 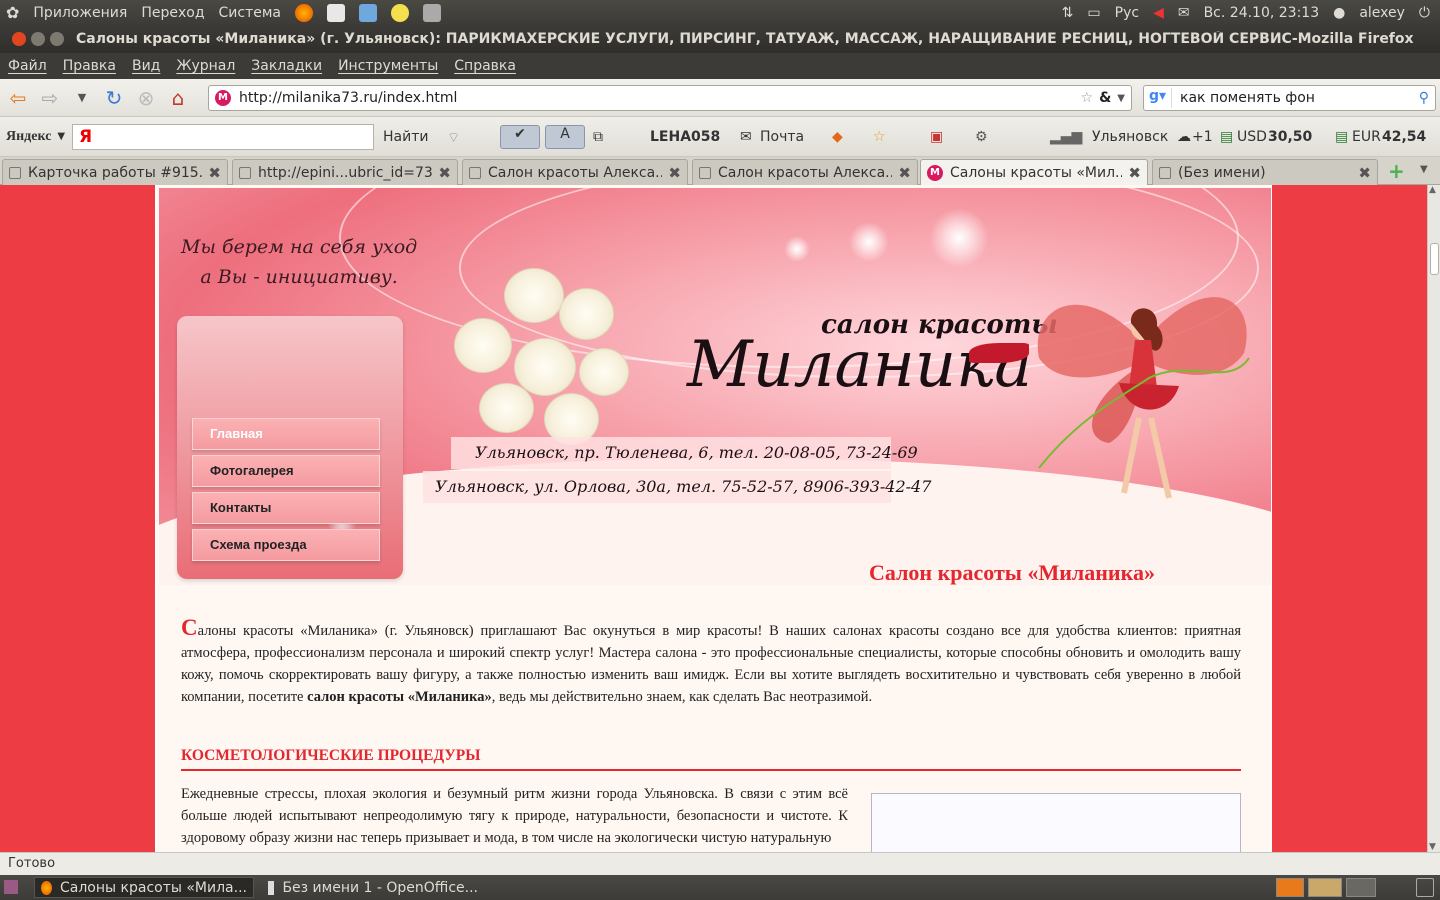 I want to click on panel-menu-places: Переход, so click(x=172, y=13).